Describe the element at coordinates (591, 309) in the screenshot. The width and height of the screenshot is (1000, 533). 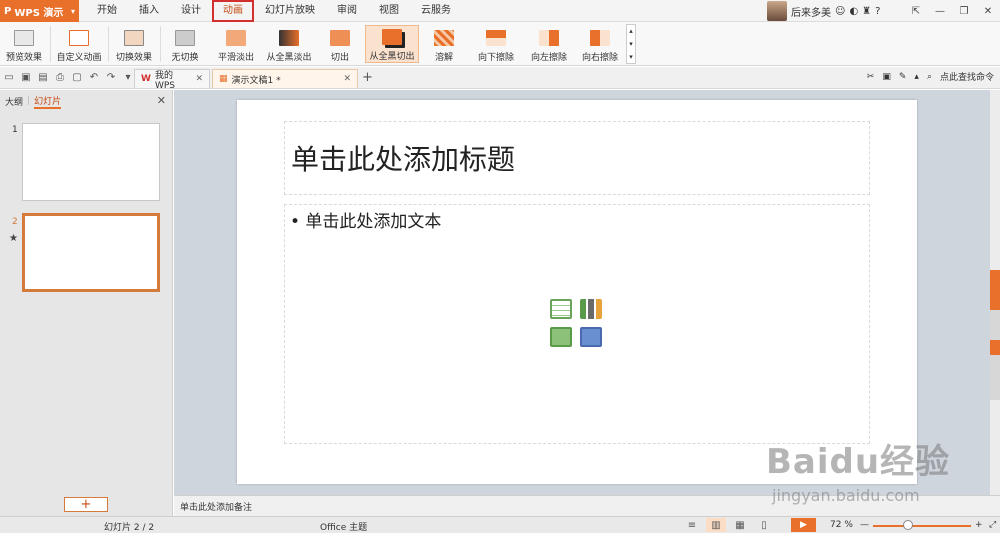
I see `chart-icon` at that location.